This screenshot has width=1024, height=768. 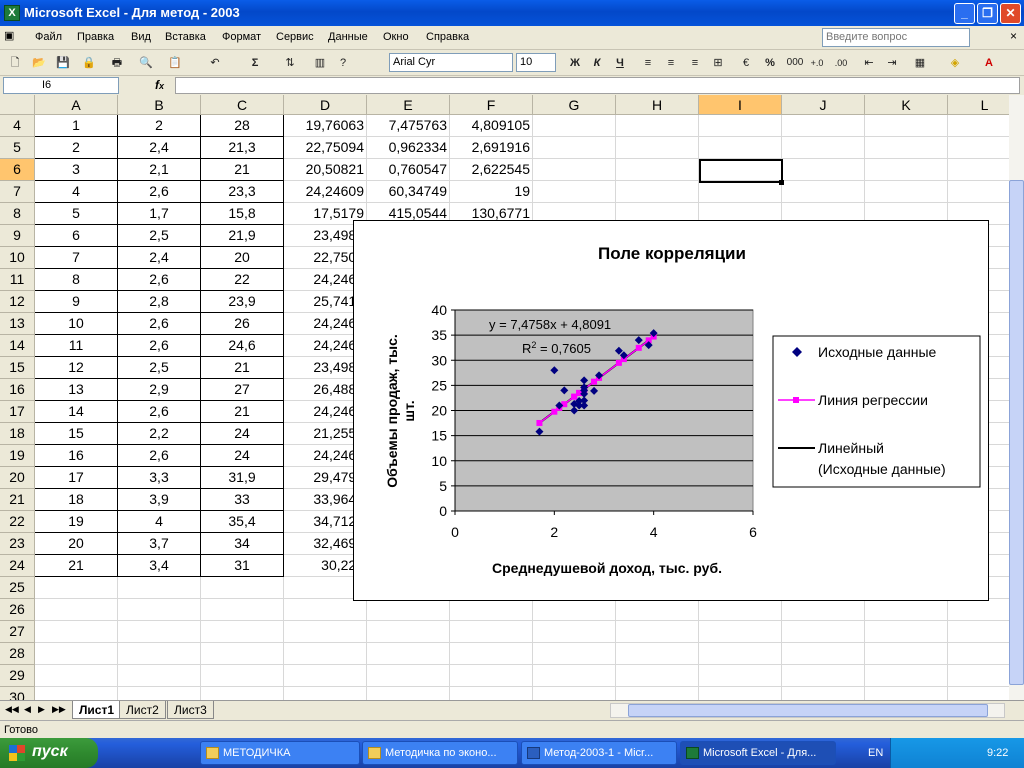 What do you see at coordinates (906, 148) in the screenshot?
I see `cell-k5` at bounding box center [906, 148].